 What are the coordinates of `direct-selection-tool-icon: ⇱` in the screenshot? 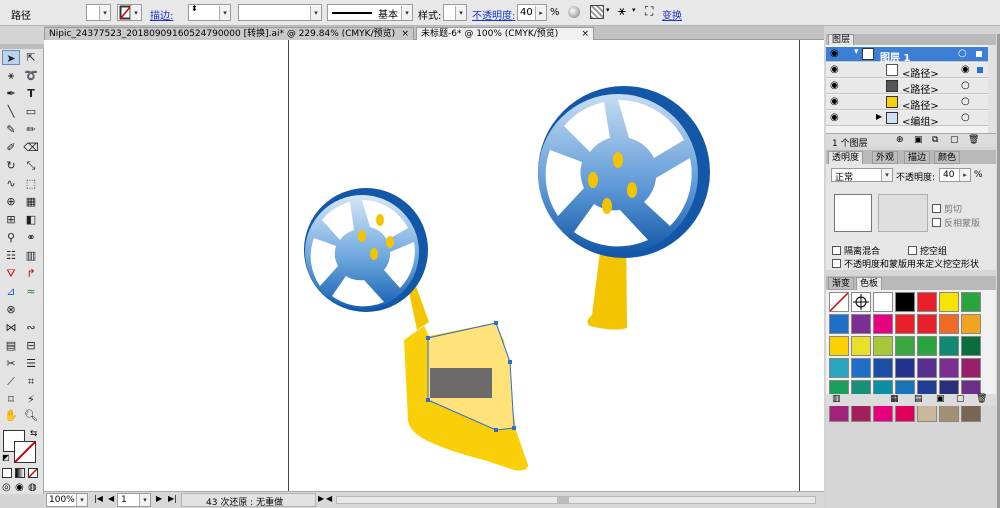 It's located at (31, 57).